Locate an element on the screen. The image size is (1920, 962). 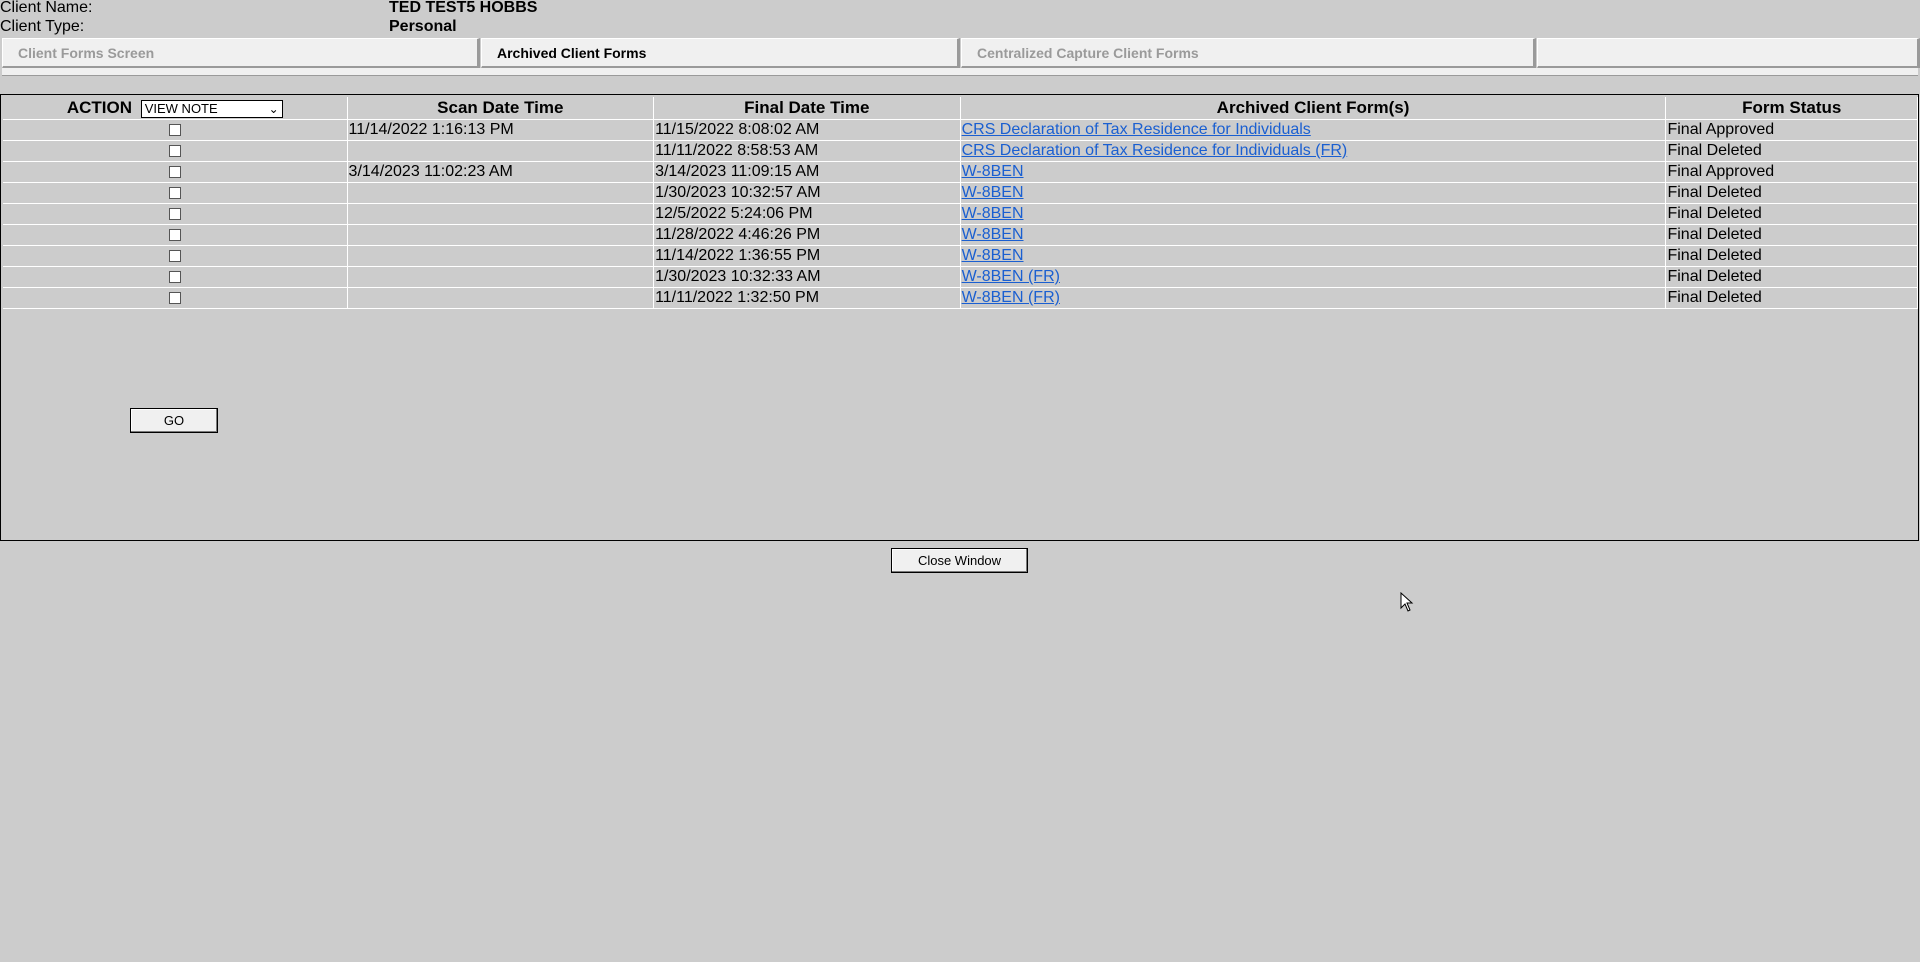
table-row: 1/30/2023 10:32:57 AM W-8BEN Final Deleted is located at coordinates (960, 193).